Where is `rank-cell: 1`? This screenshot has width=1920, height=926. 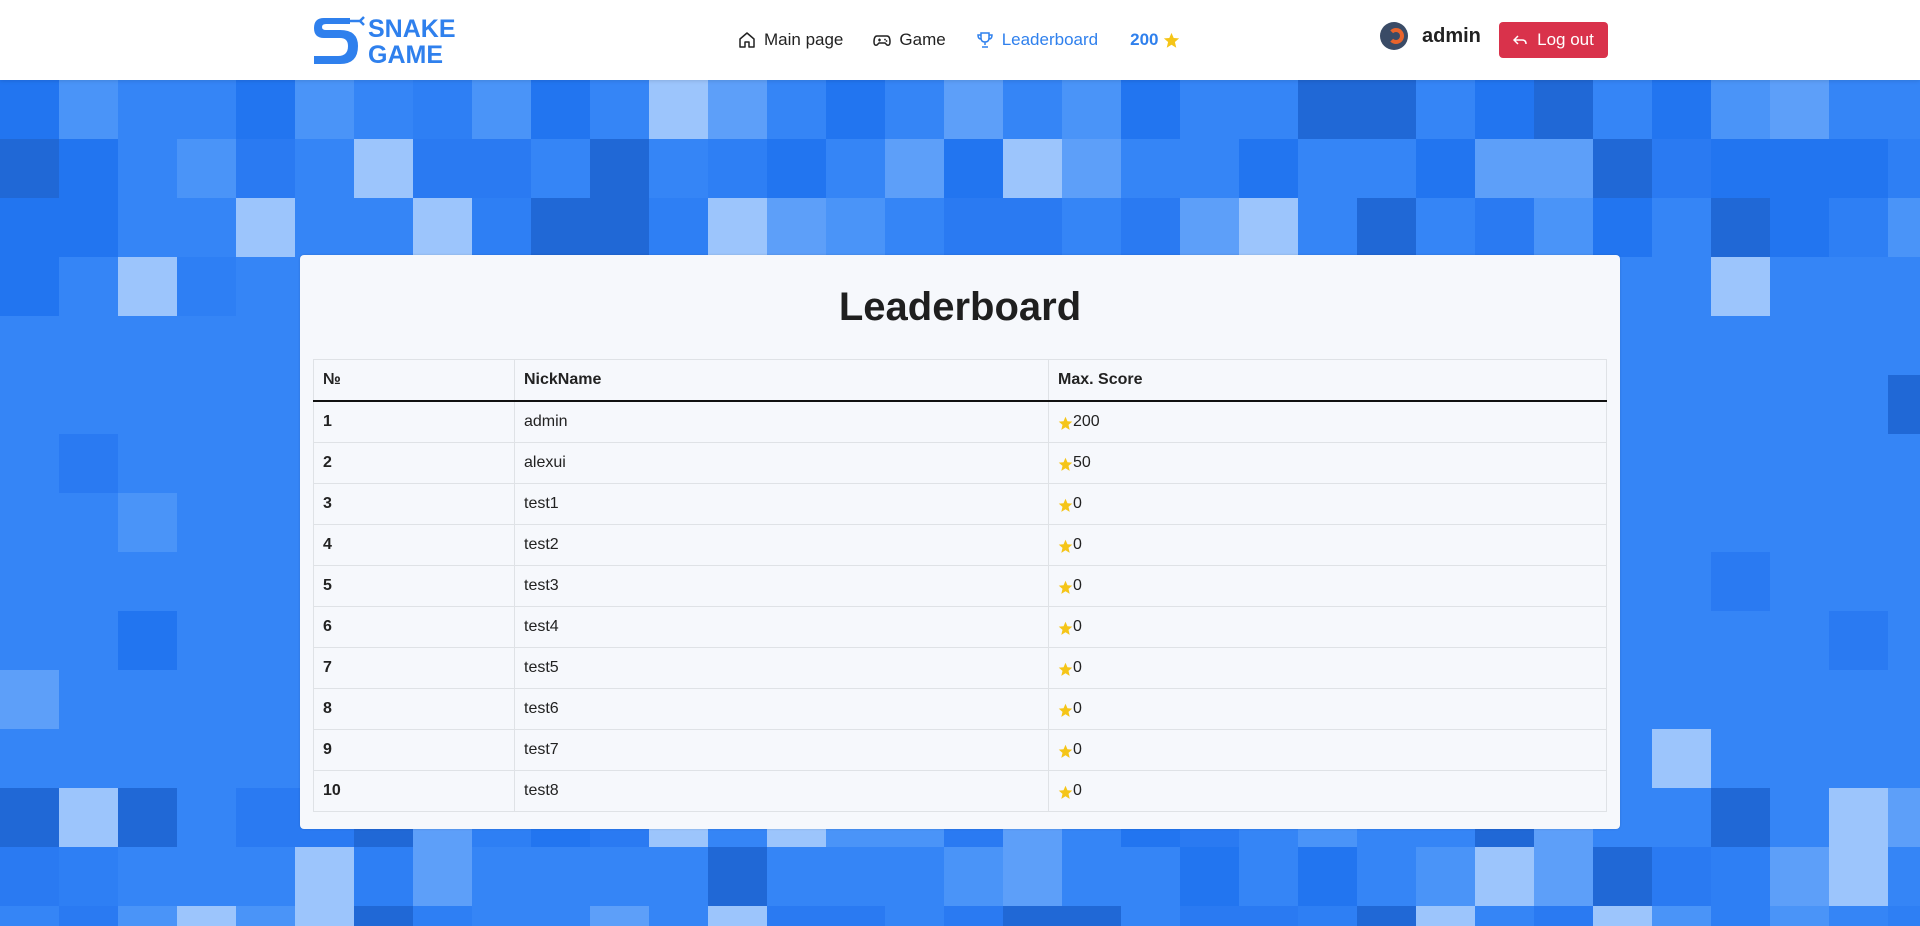
rank-cell: 1 is located at coordinates (414, 421).